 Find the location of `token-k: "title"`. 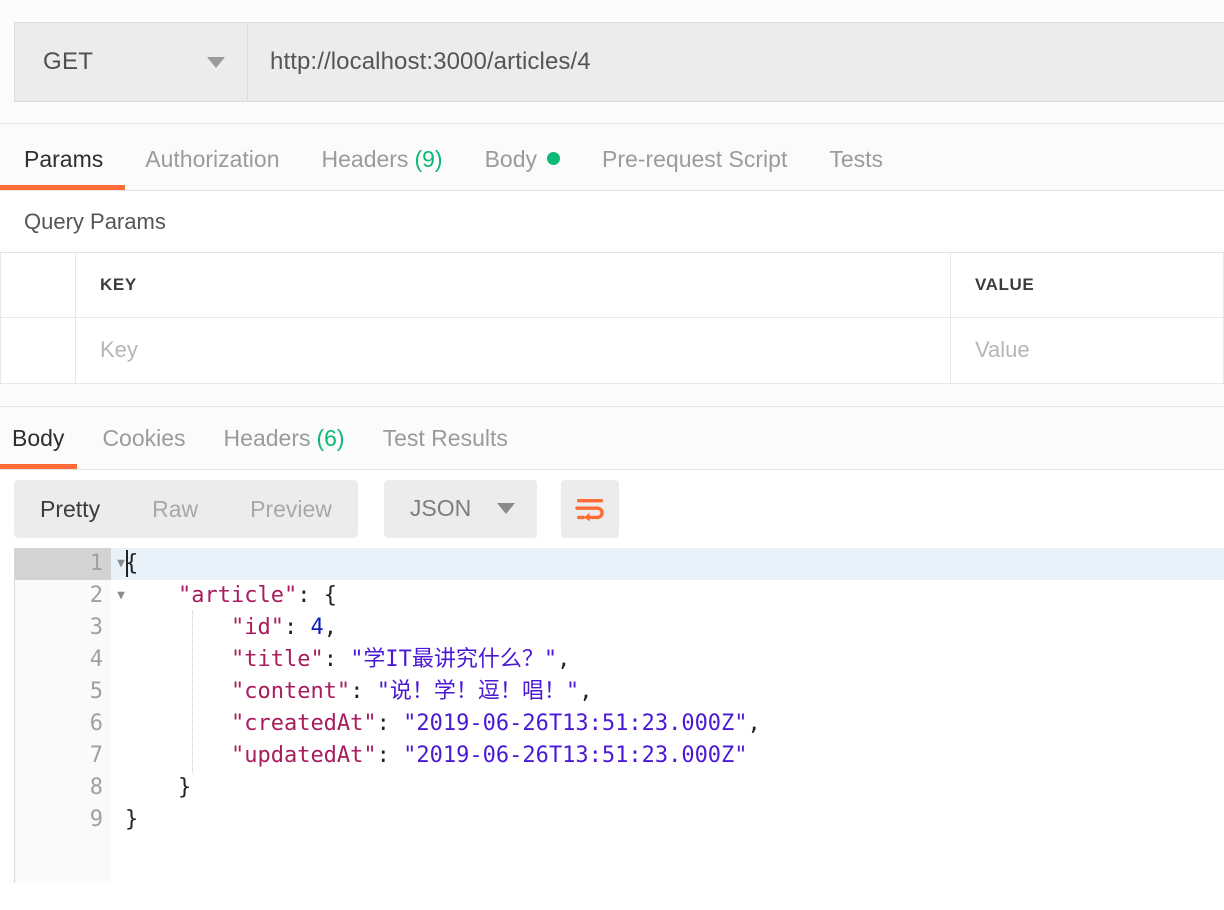

token-k: "title" is located at coordinates (277, 659).